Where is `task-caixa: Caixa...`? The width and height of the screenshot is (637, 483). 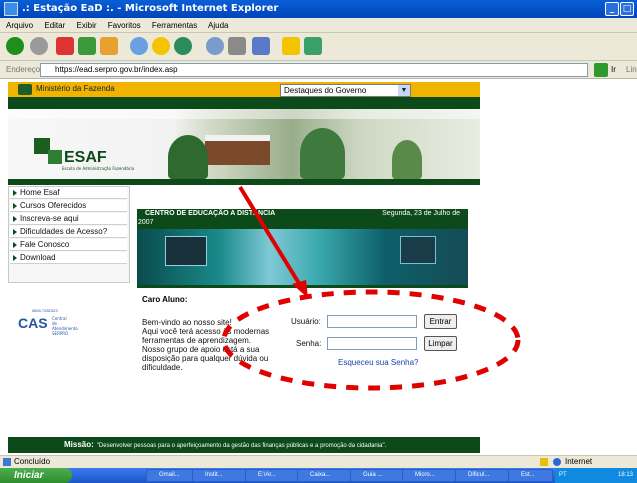 task-caixa: Caixa... is located at coordinates (324, 475).